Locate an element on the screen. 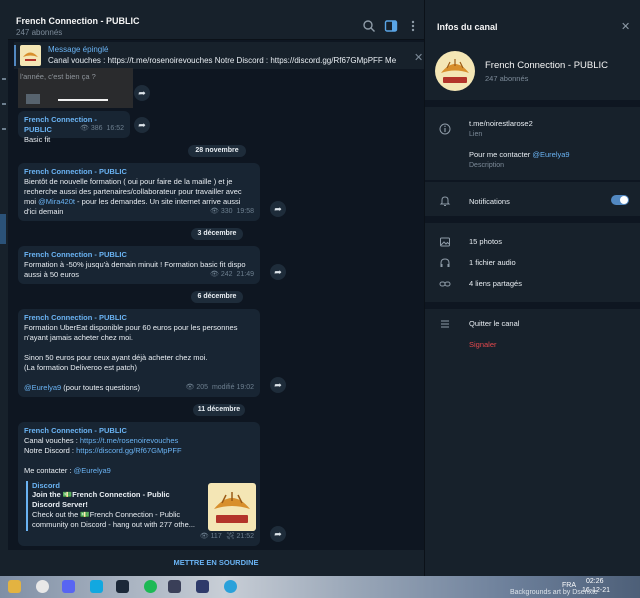  sidebar-toggle-icon is located at coordinates (391, 26).